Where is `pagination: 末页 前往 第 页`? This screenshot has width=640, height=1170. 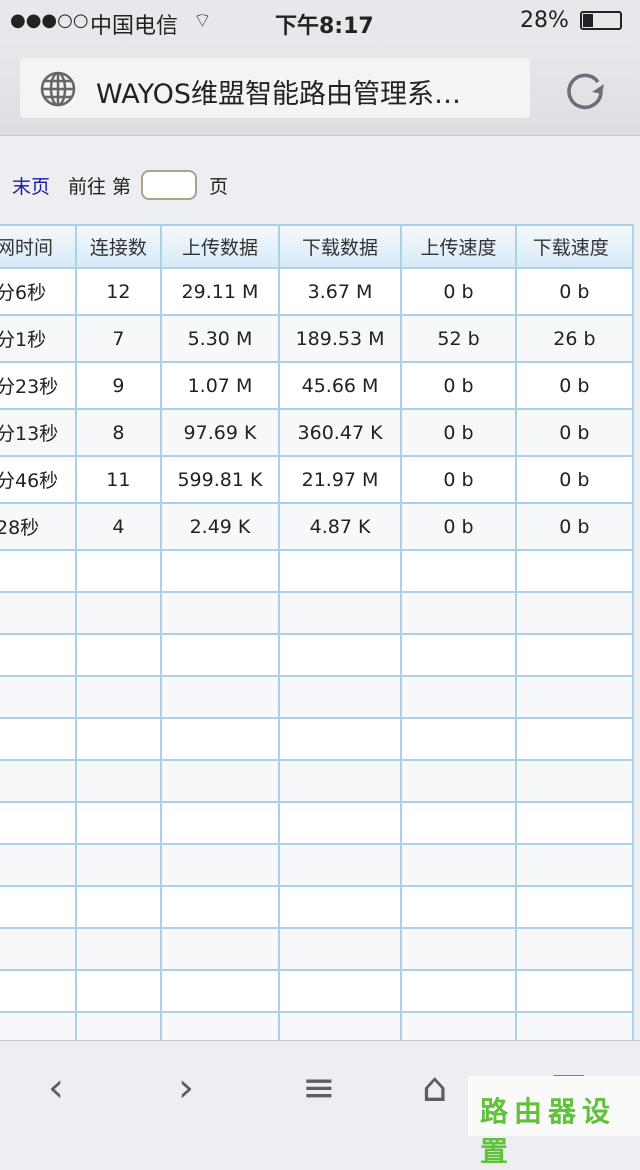
pagination: 末页 前往 第 页 is located at coordinates (120, 185).